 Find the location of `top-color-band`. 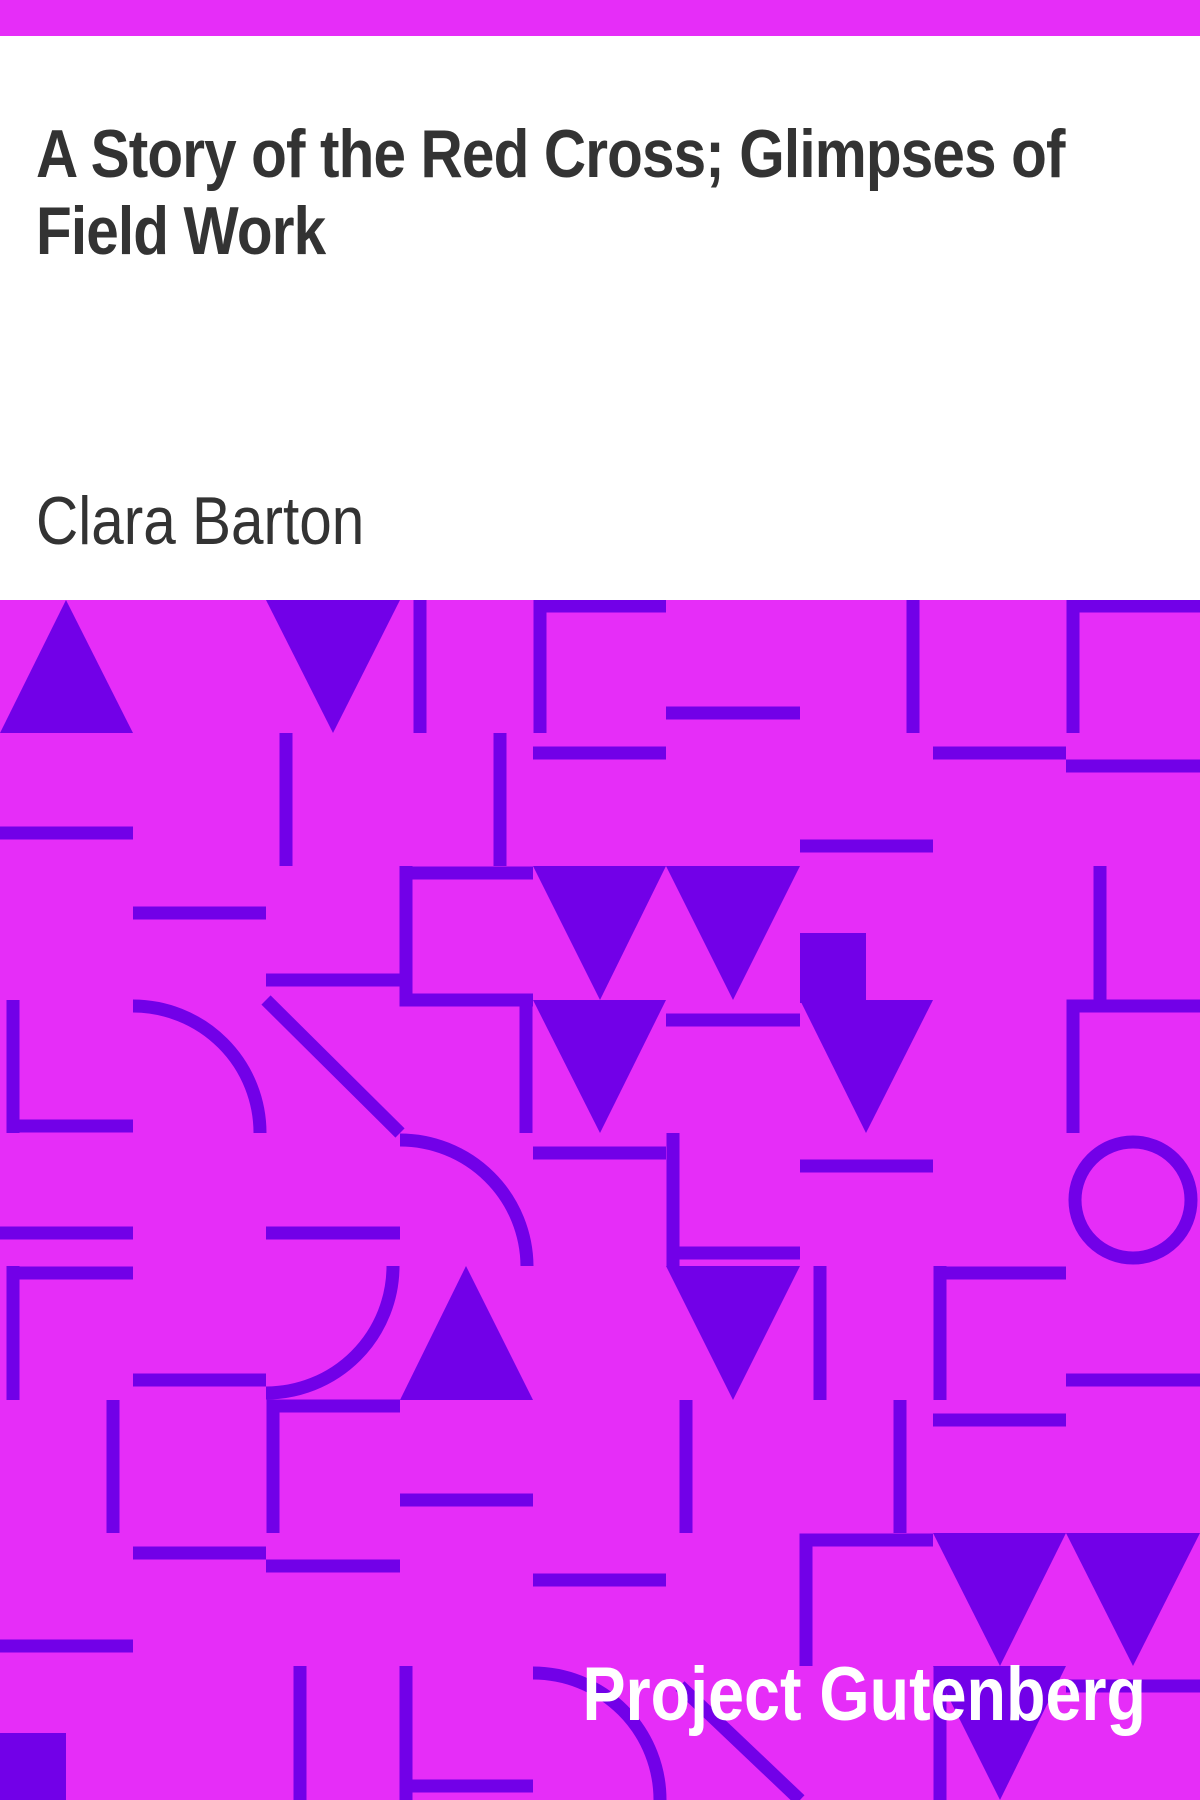

top-color-band is located at coordinates (600, 18).